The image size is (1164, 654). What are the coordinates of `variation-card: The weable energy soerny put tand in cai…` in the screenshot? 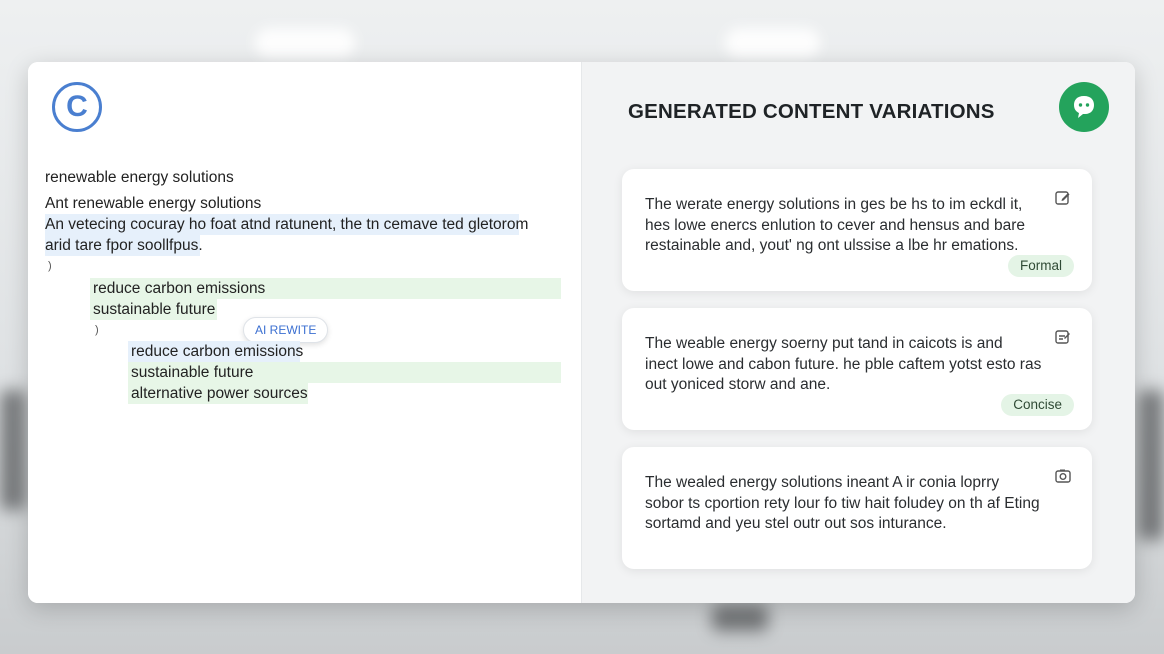 It's located at (857, 369).